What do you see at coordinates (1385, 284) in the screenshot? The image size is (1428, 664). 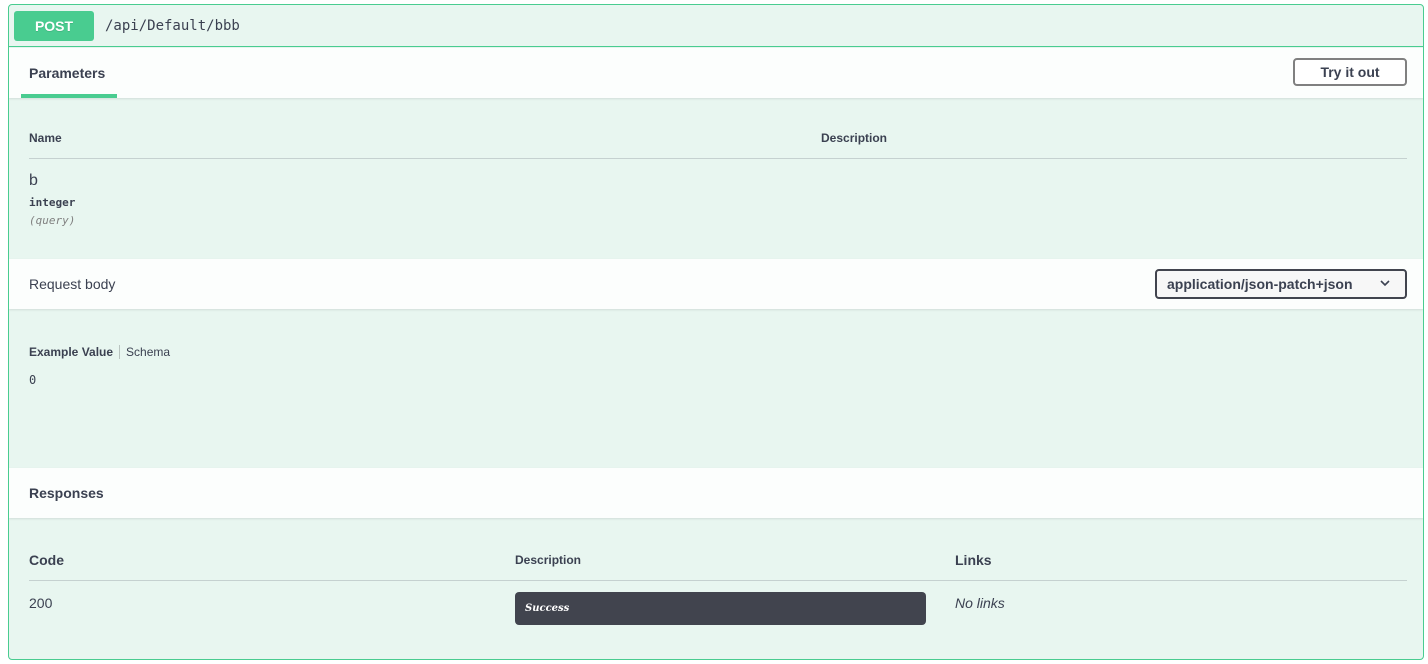 I see `chevron-down-icon` at bounding box center [1385, 284].